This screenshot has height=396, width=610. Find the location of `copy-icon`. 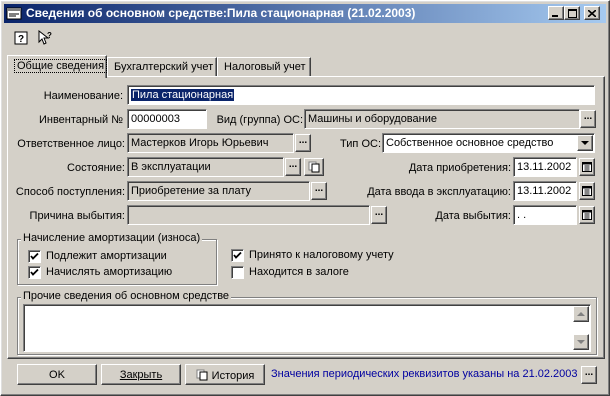

copy-icon is located at coordinates (314, 167).